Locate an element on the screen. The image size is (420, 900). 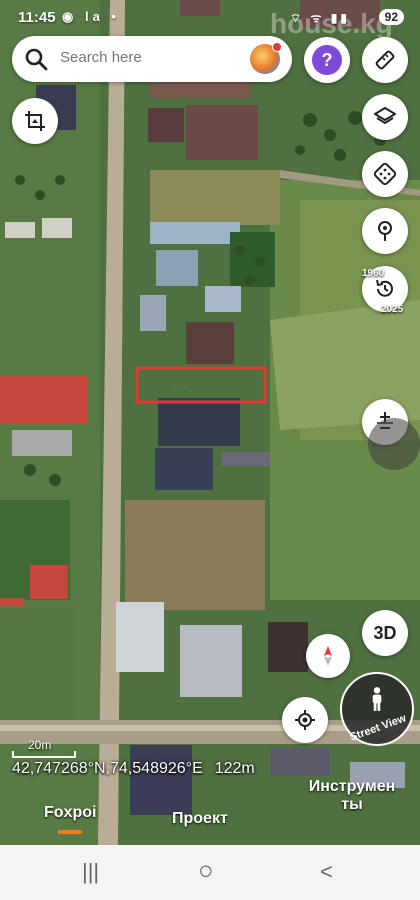
tab-tools: Инструмен ты is located at coordinates (352, 796).